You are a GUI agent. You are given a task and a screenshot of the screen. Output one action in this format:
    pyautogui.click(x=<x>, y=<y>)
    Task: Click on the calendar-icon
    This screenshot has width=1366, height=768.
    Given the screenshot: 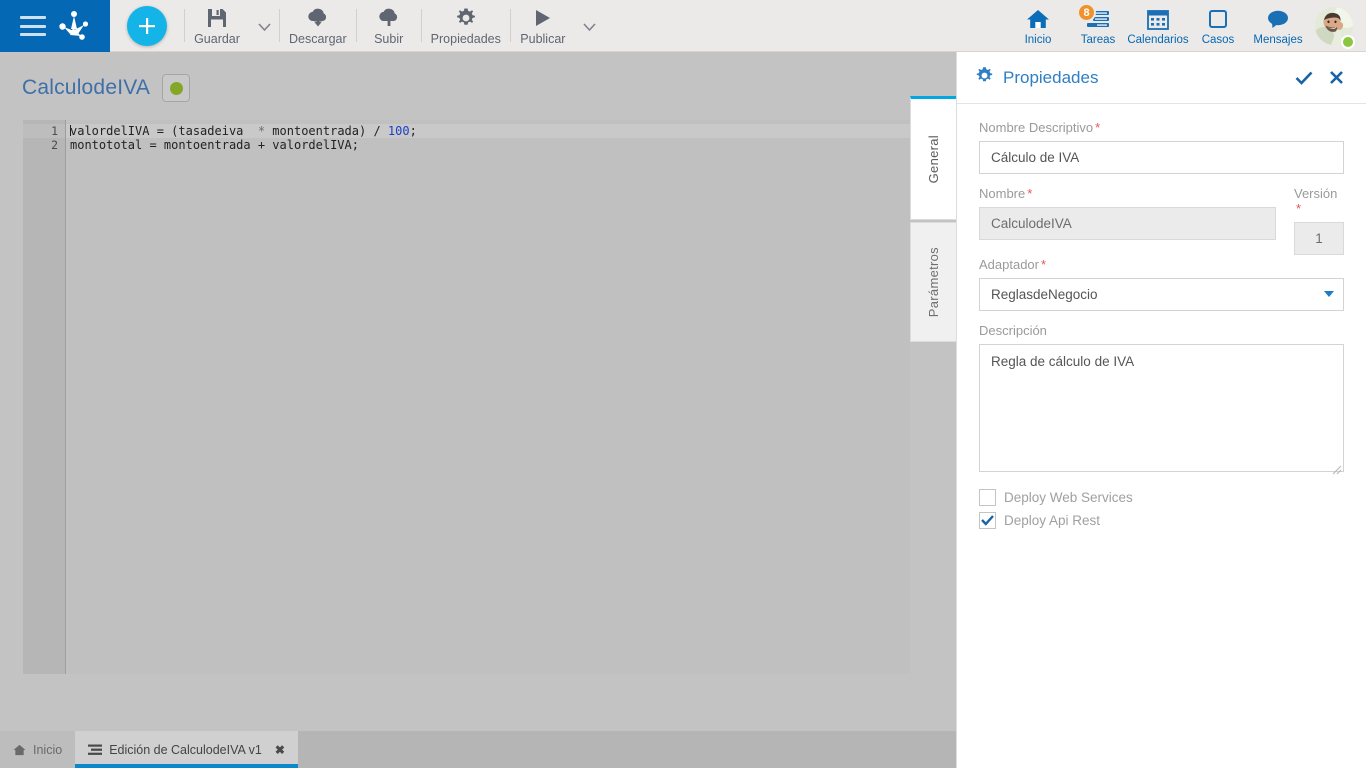 What is the action you would take?
    pyautogui.click(x=1158, y=19)
    